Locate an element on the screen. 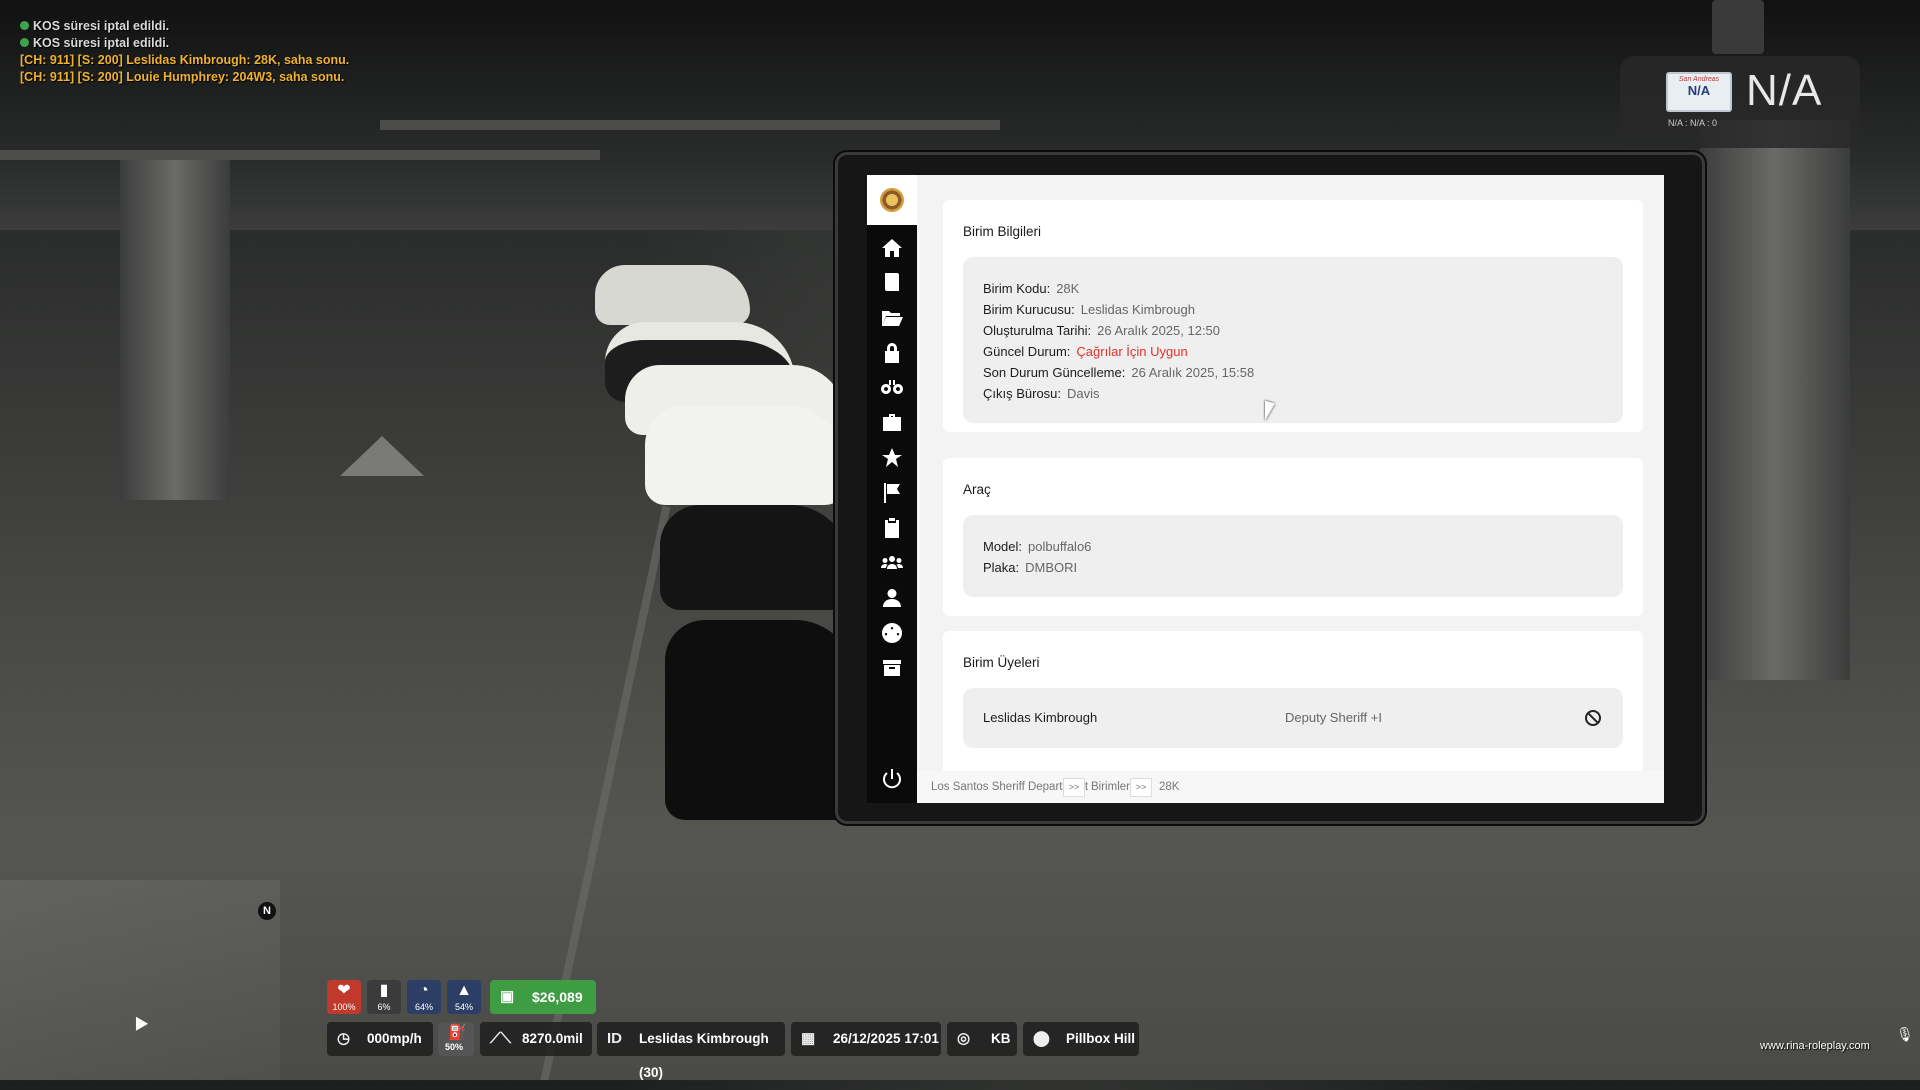 Image resolution: width=1920 pixels, height=1090 pixels. sidebar-item-groups is located at coordinates (892, 563).